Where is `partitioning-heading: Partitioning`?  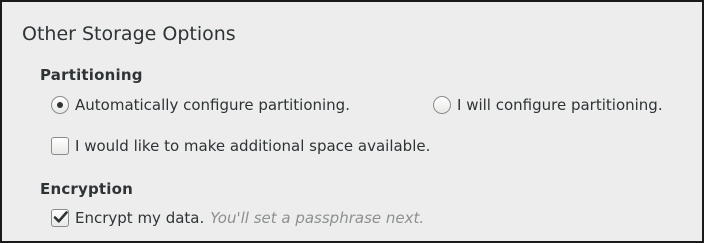
partitioning-heading: Partitioning is located at coordinates (91, 75).